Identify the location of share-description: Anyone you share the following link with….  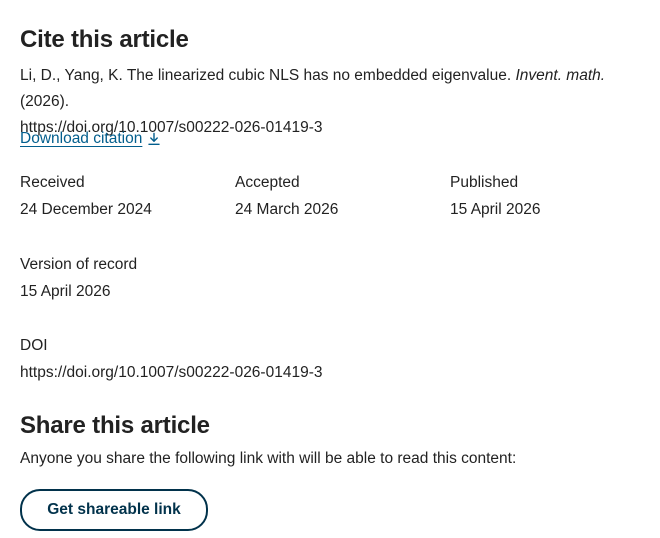
(268, 458).